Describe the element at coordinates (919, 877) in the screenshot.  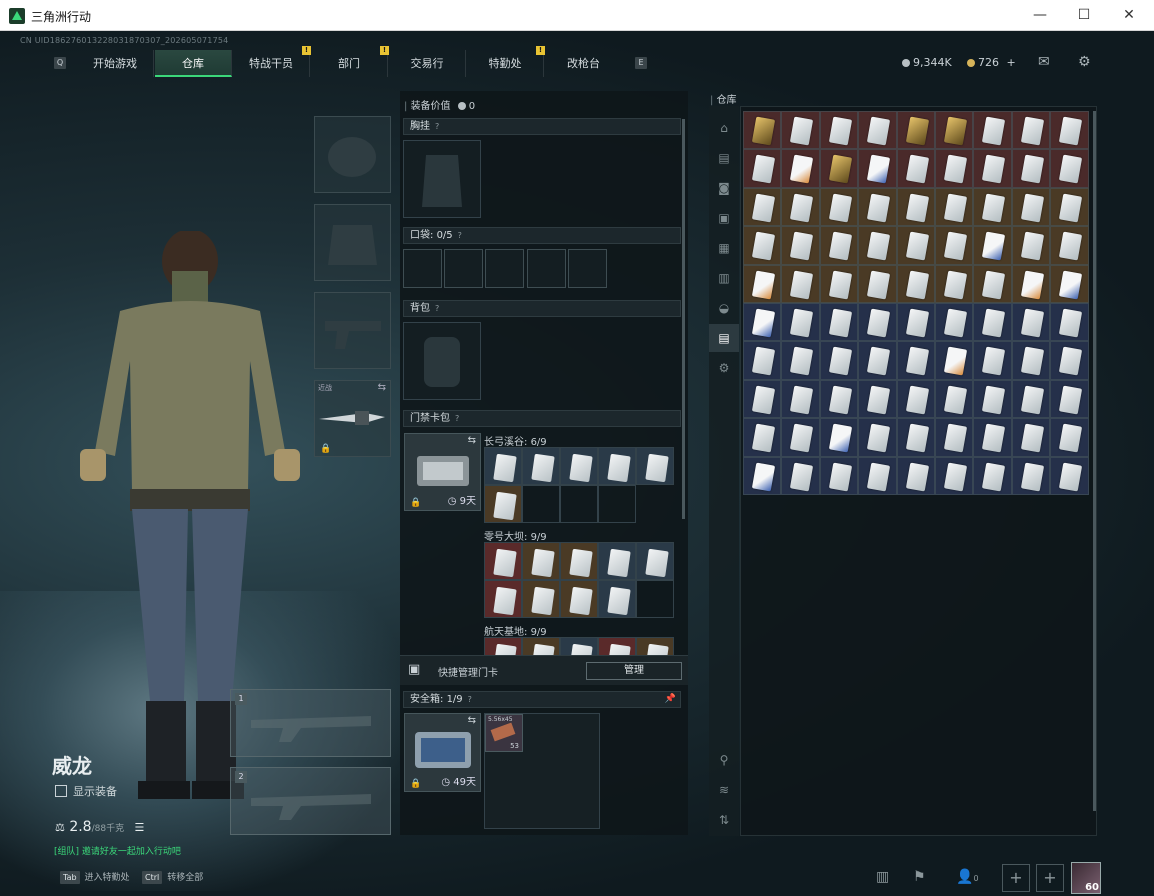
I see `flag-icon: ⚑` at that location.